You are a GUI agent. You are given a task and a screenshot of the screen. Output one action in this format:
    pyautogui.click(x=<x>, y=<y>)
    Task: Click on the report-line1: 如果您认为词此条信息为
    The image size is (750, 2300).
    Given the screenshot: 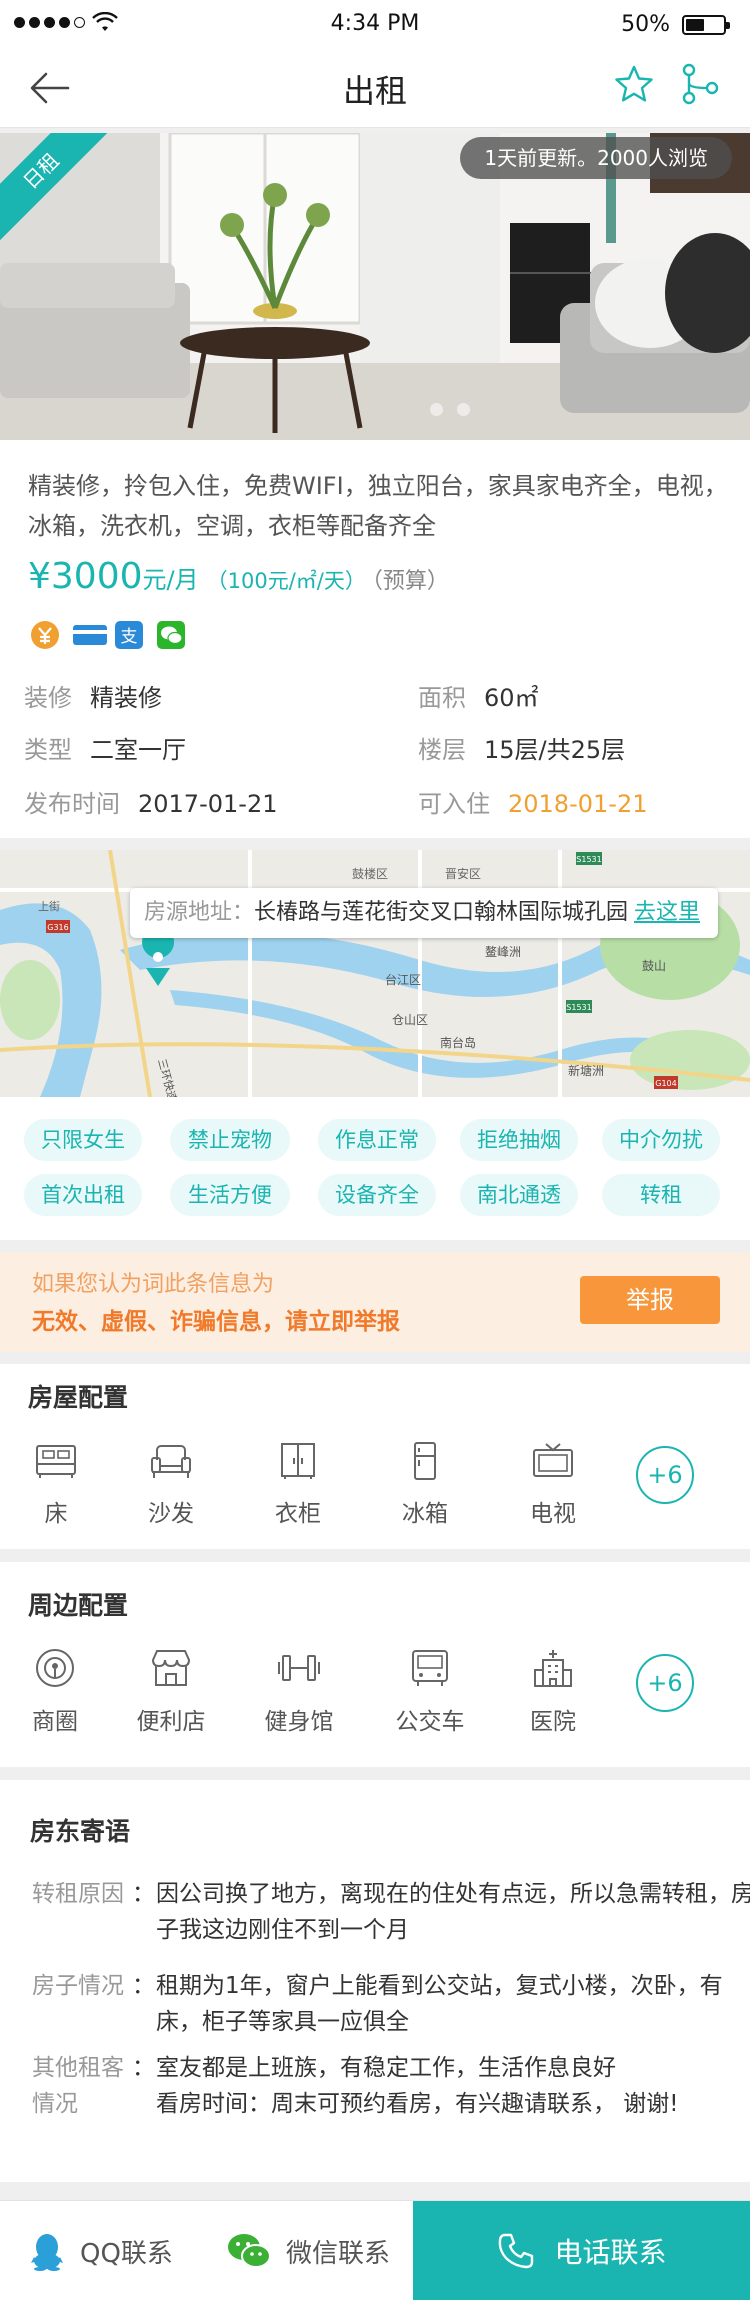 What is the action you would take?
    pyautogui.click(x=153, y=1284)
    